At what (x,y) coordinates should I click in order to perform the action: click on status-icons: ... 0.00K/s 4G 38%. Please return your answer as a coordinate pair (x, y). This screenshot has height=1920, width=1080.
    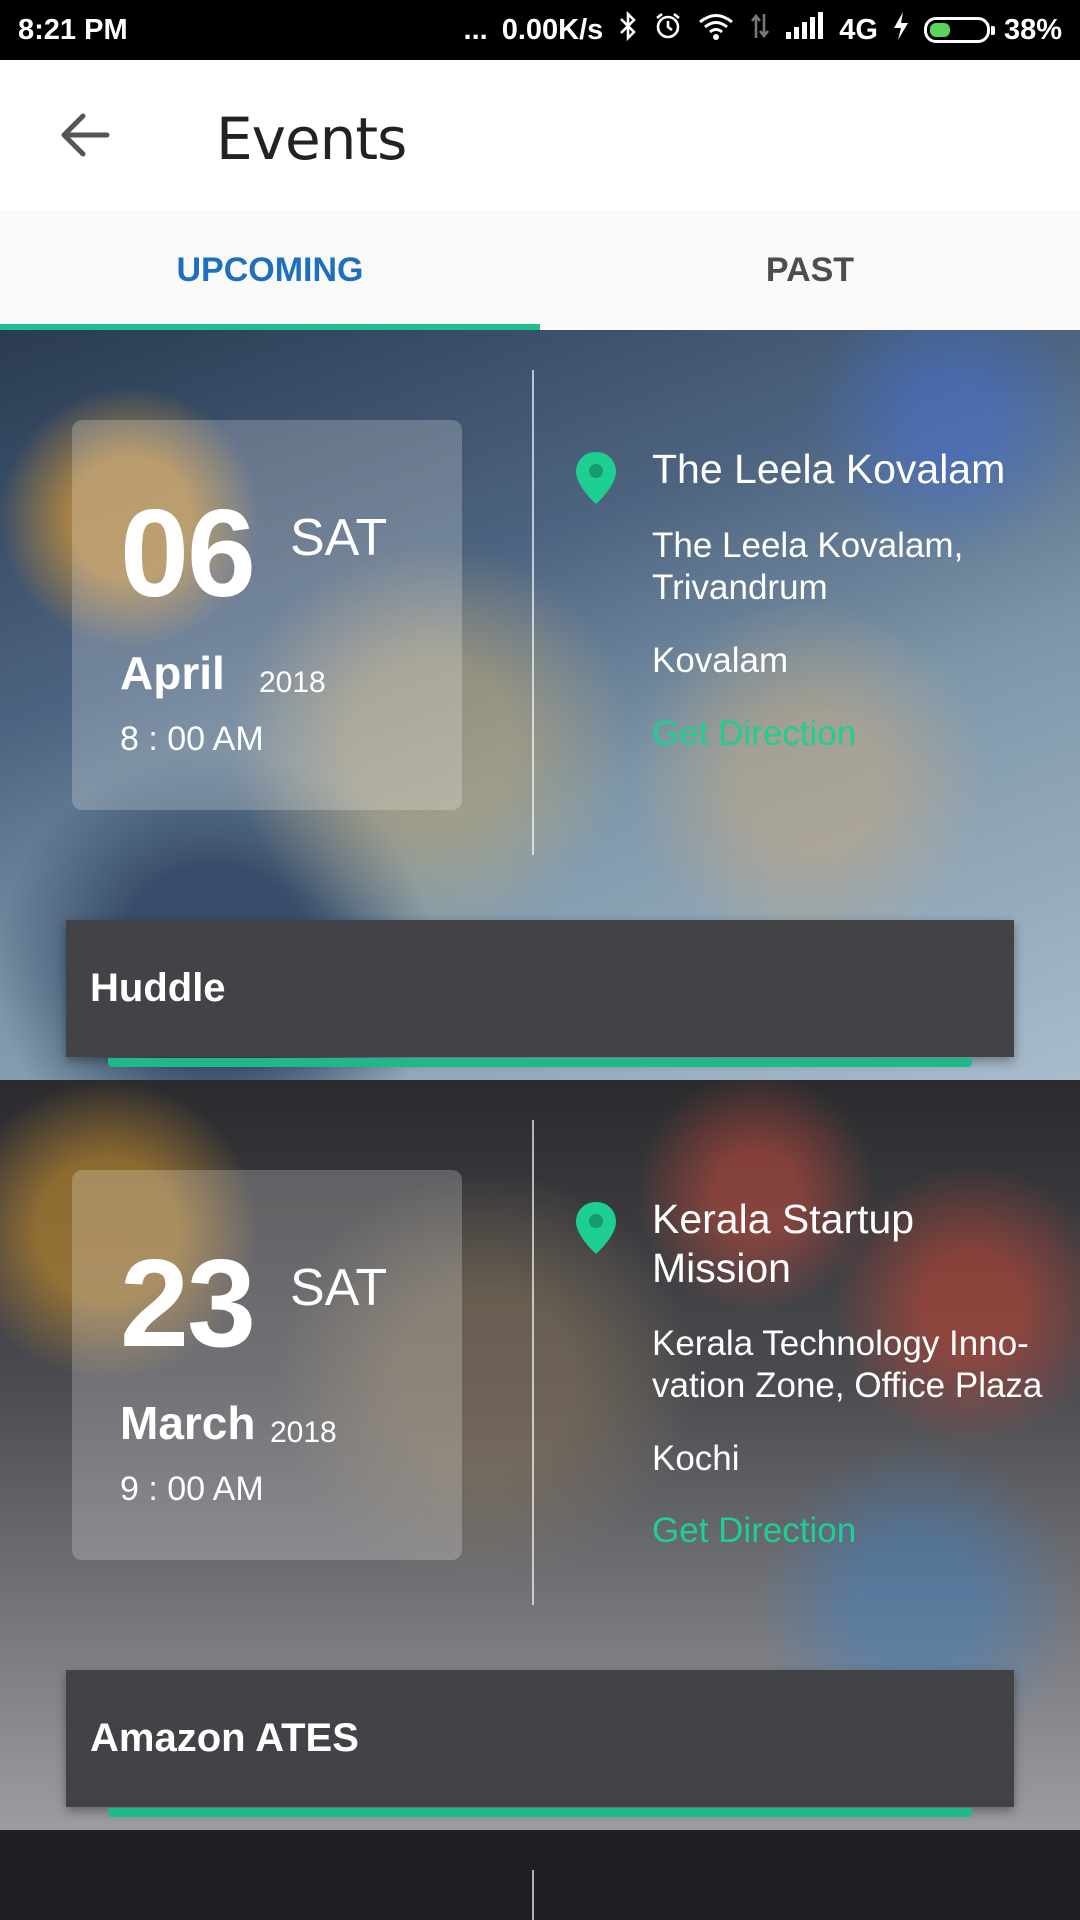
    Looking at the image, I should click on (762, 29).